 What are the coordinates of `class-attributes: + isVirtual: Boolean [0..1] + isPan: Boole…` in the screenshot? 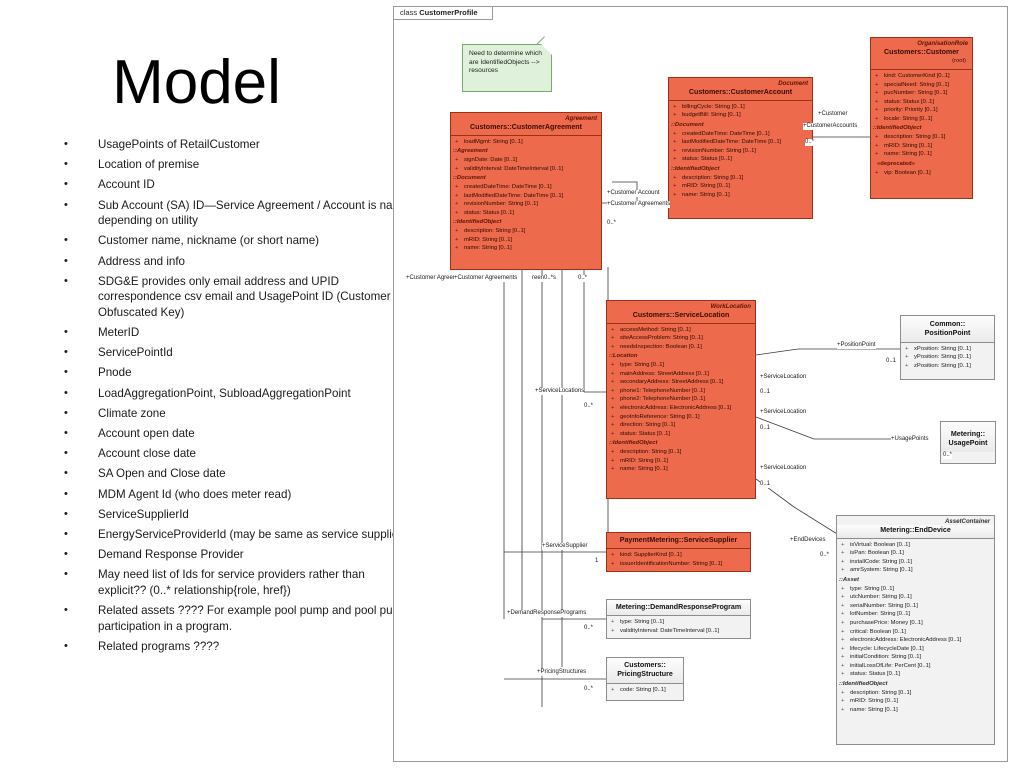 It's located at (915, 628).